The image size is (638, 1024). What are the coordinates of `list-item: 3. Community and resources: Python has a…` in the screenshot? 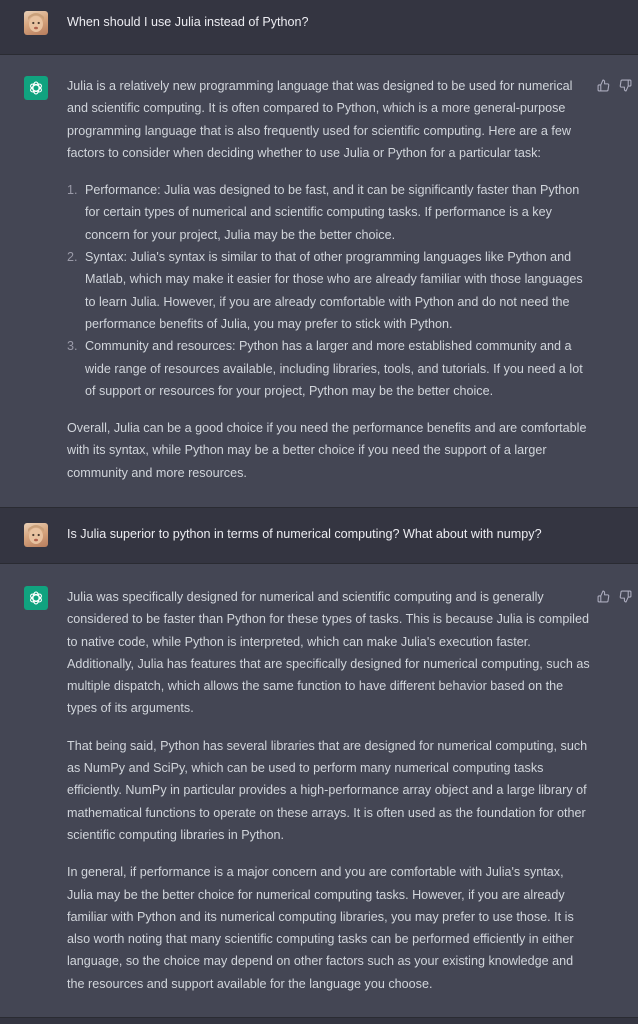 It's located at (329, 368).